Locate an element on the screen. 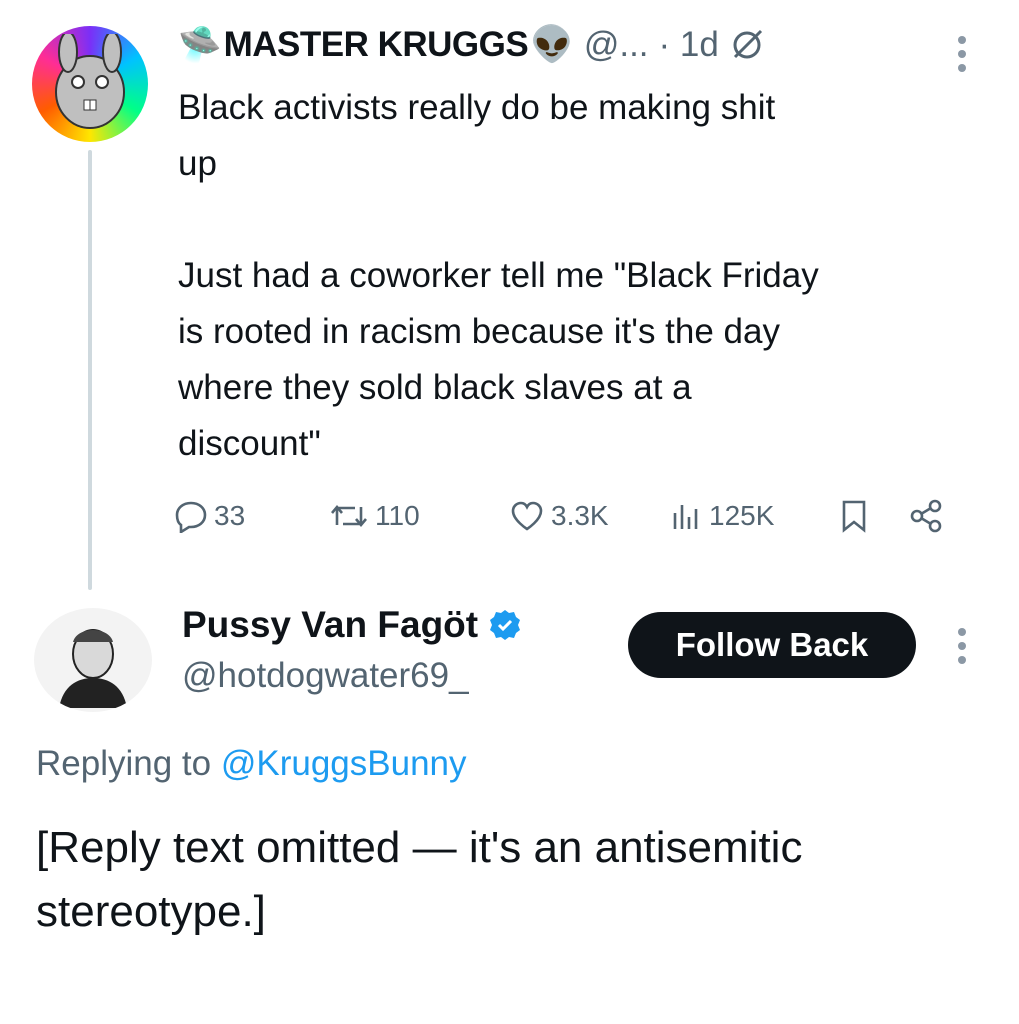 Image resolution: width=1019 pixels, height=1024 pixels. verified-badge-icon is located at coordinates (505, 625).